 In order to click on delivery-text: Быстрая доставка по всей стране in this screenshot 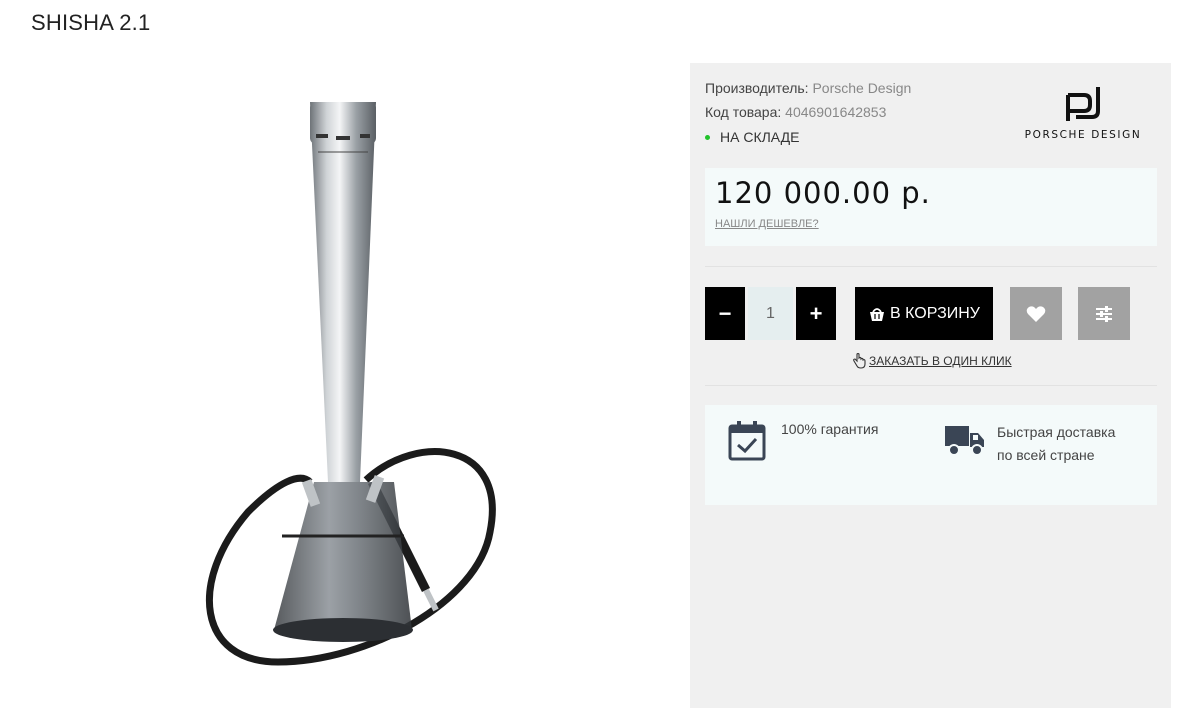, I will do `click(1056, 444)`.